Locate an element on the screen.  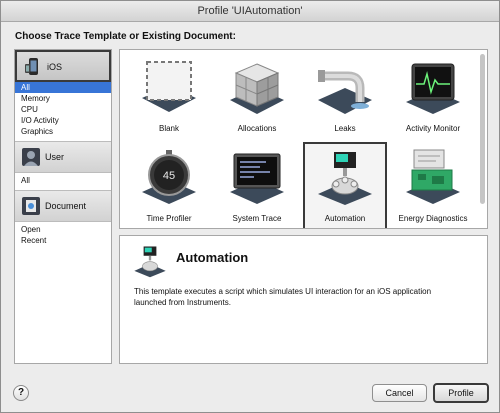
stopwatch-readout: 45 is located at coordinates (169, 176).